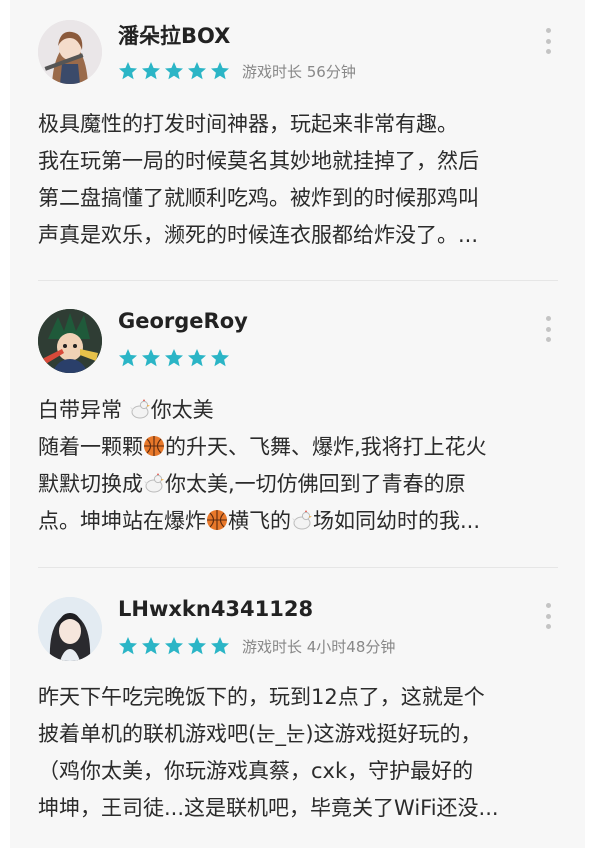  Describe the element at coordinates (83, 410) in the screenshot. I see `review-text-segment: 白带异常` at that location.